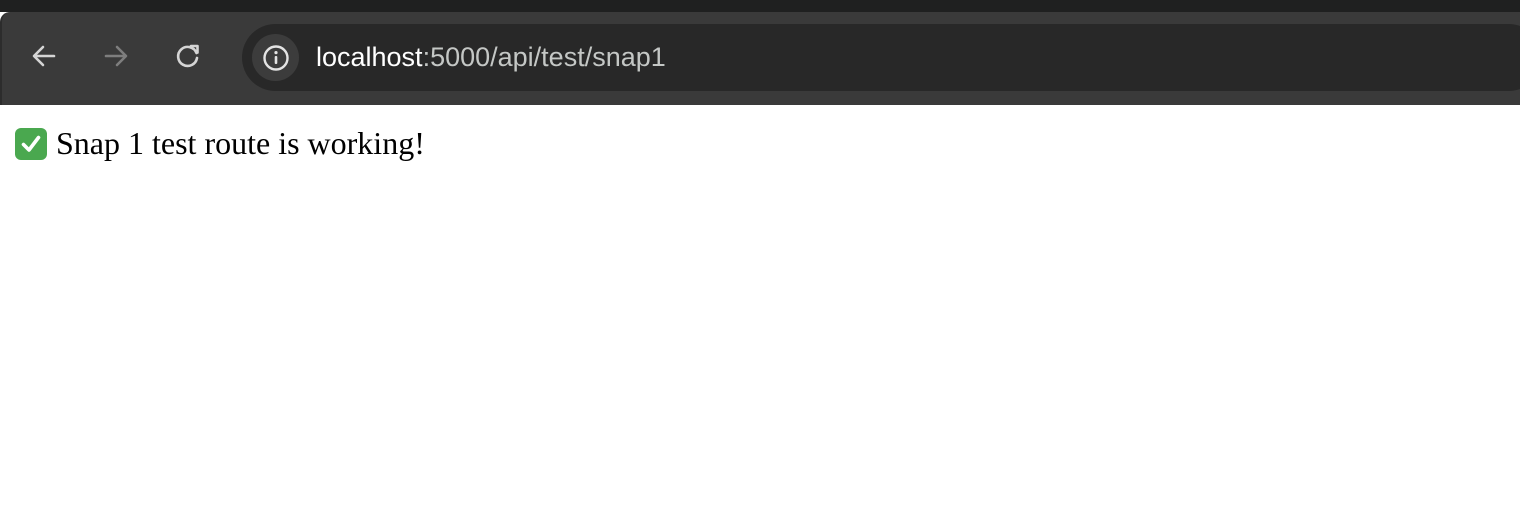  What do you see at coordinates (31, 143) in the screenshot?
I see `check-mark-button-icon` at bounding box center [31, 143].